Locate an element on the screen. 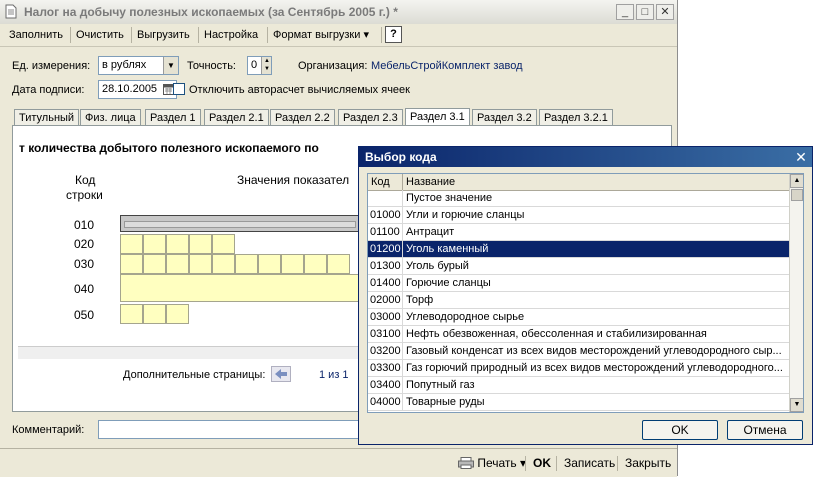 The height and width of the screenshot is (477, 814). print-button: Печать ▾ is located at coordinates (492, 463).